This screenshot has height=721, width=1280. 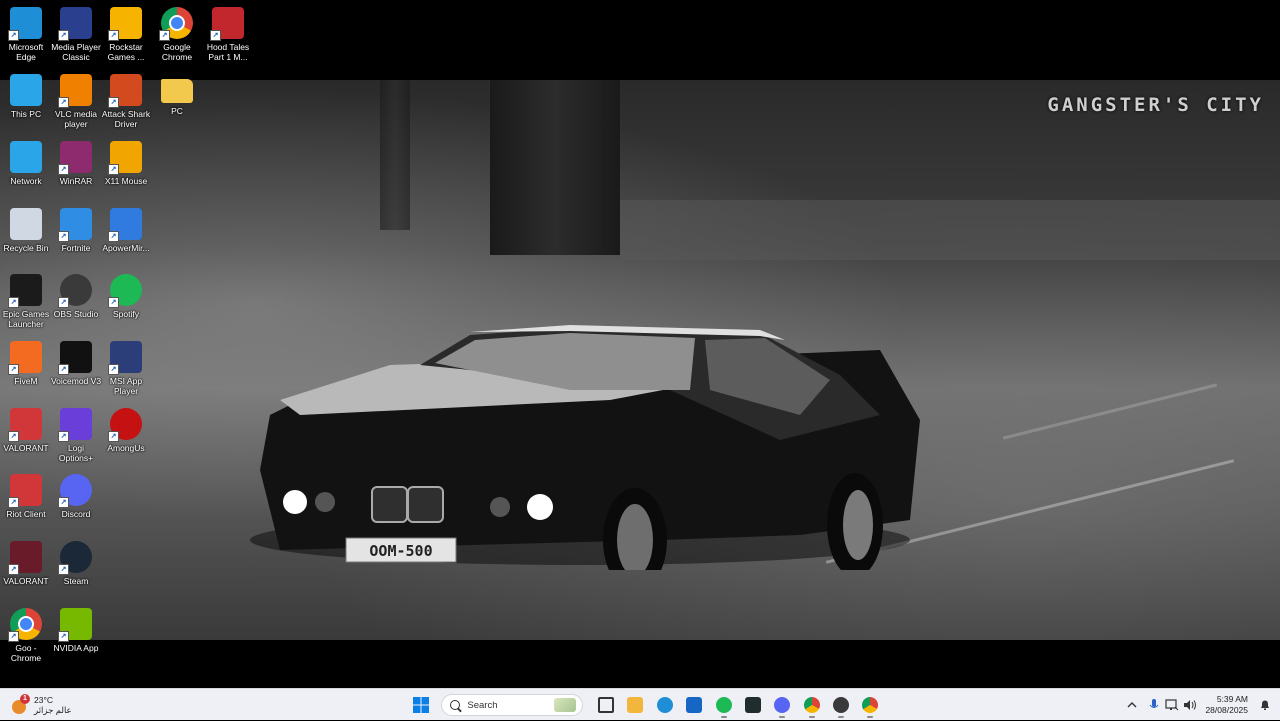 I want to click on spotify-taskbar-button, so click(x=724, y=705).